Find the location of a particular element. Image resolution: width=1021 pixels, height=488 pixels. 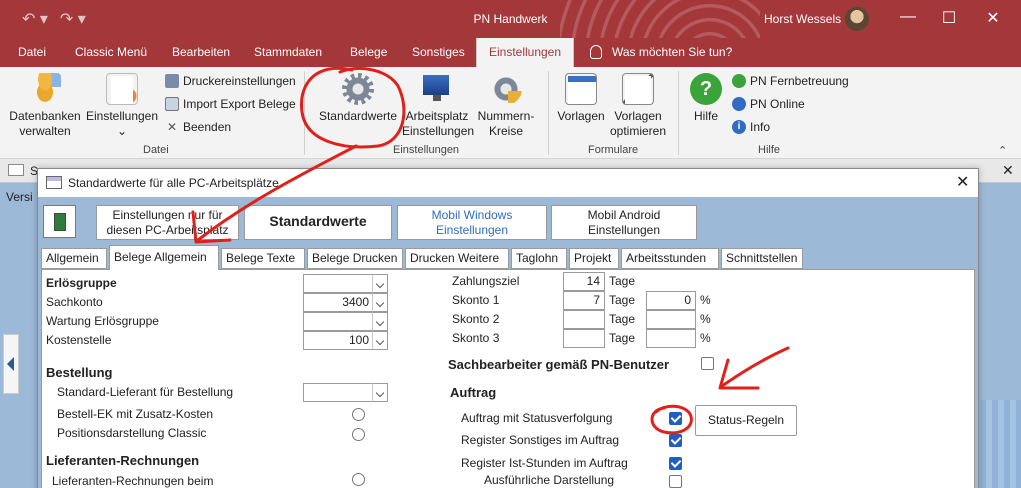

skonto1-percent-input: 0 is located at coordinates (671, 300).